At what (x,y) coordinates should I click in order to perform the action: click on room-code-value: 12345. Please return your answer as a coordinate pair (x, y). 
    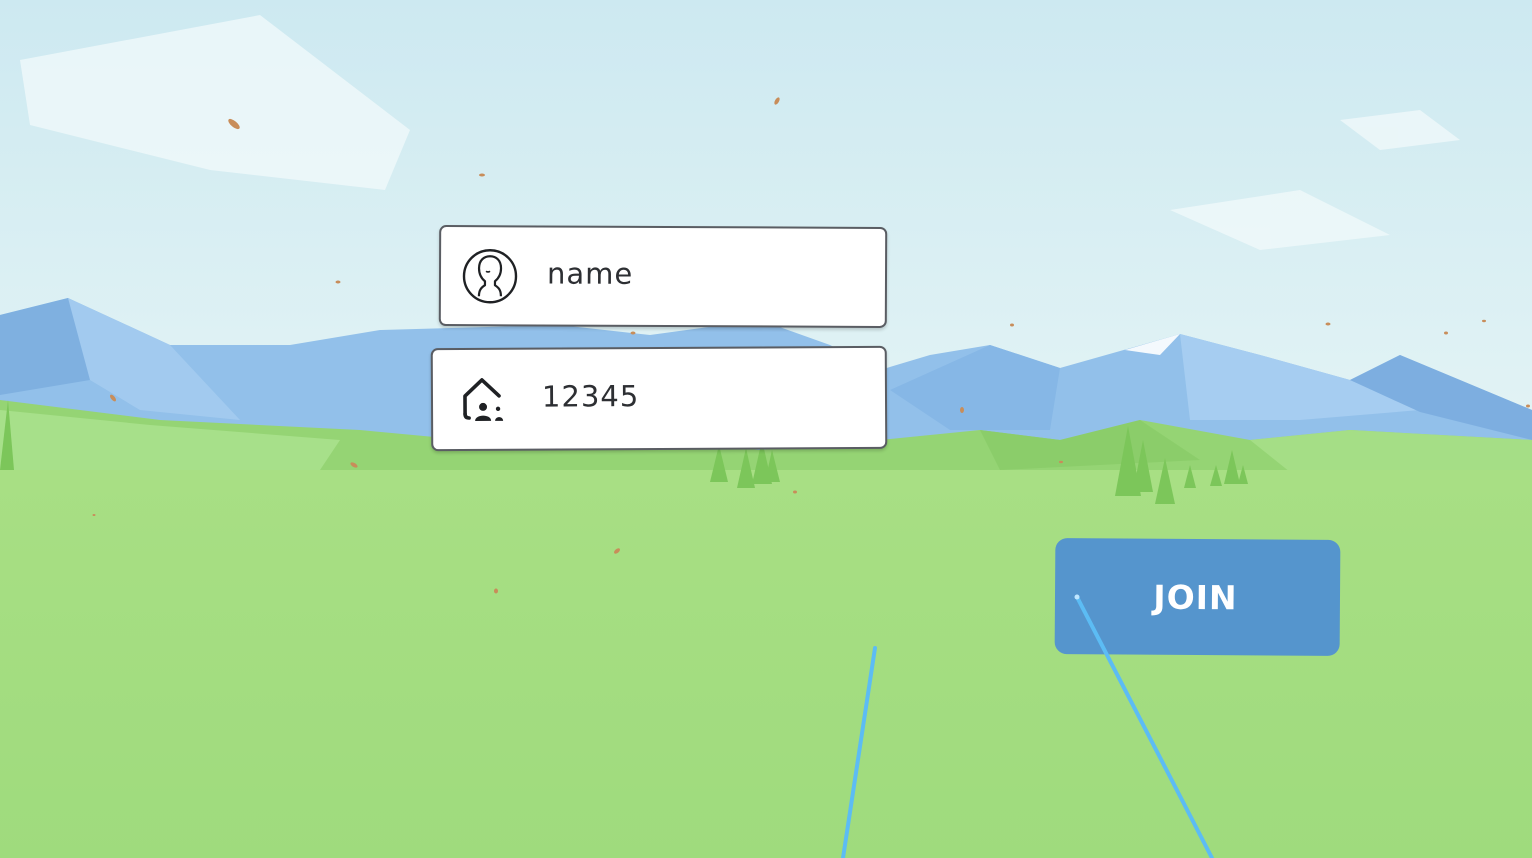
    Looking at the image, I should click on (590, 396).